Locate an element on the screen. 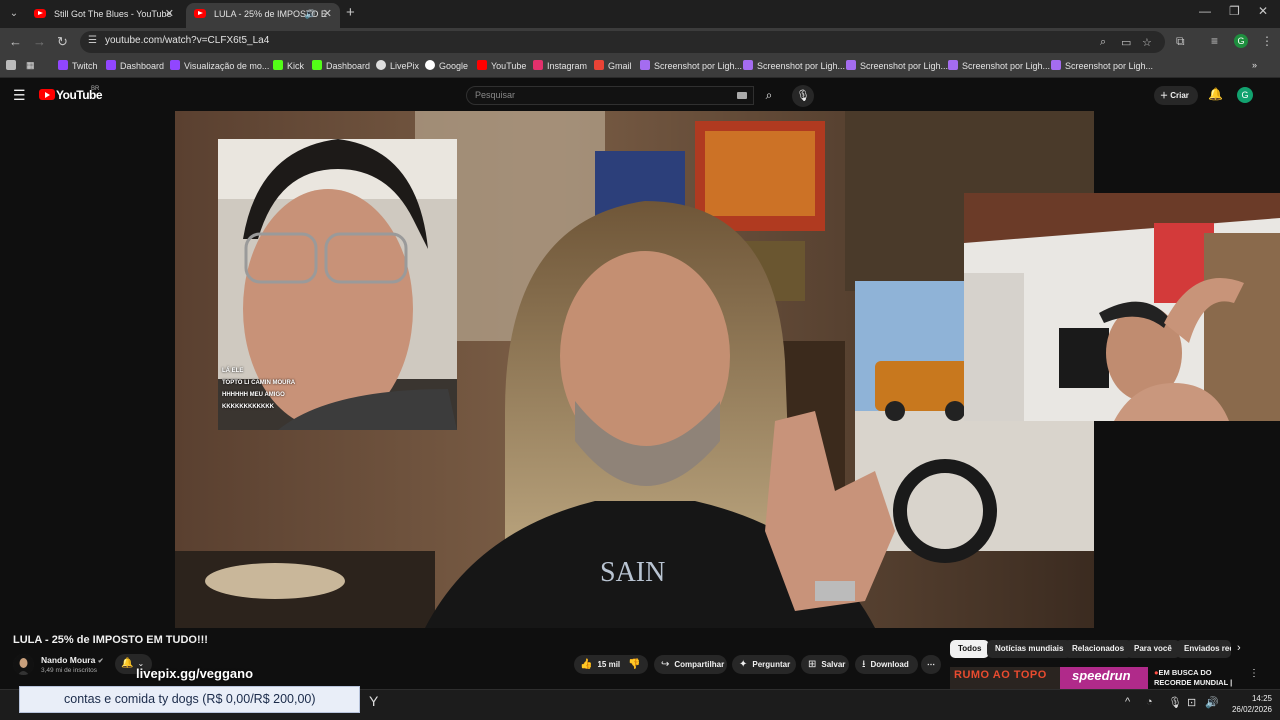 The image size is (1280, 720). new-tab-icon: + is located at coordinates (350, 12).